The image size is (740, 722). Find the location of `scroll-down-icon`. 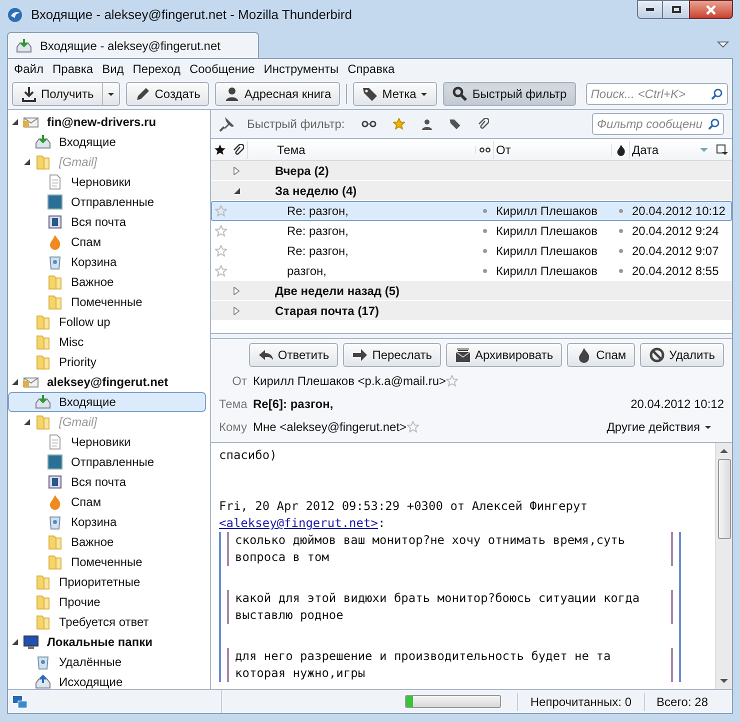

scroll-down-icon is located at coordinates (724, 681).